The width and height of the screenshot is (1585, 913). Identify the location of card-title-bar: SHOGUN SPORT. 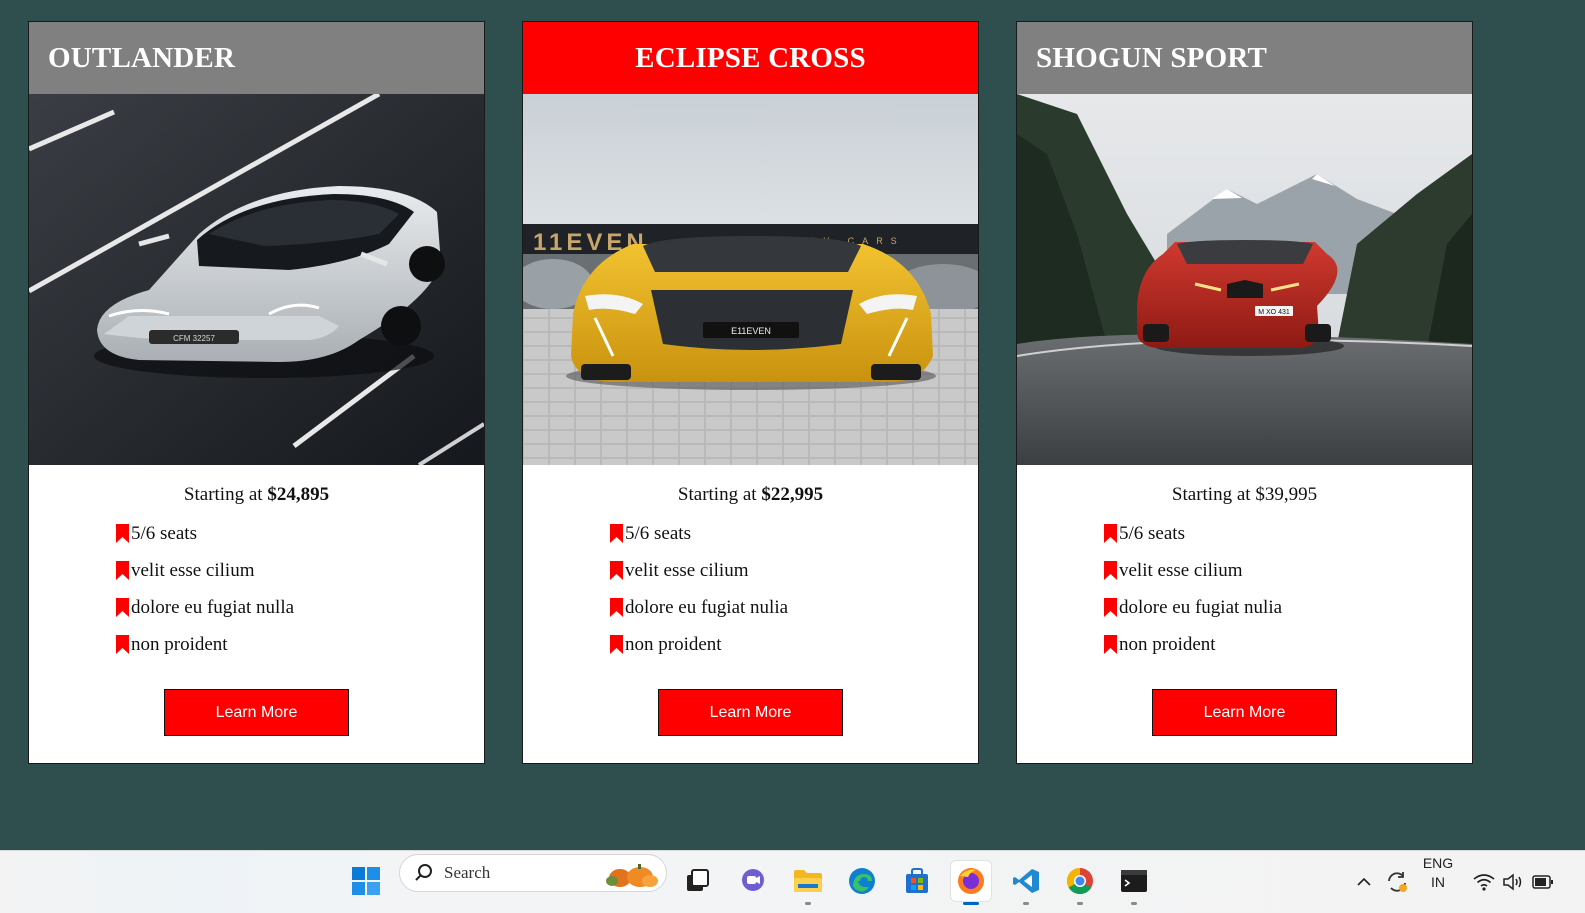
(1244, 58).